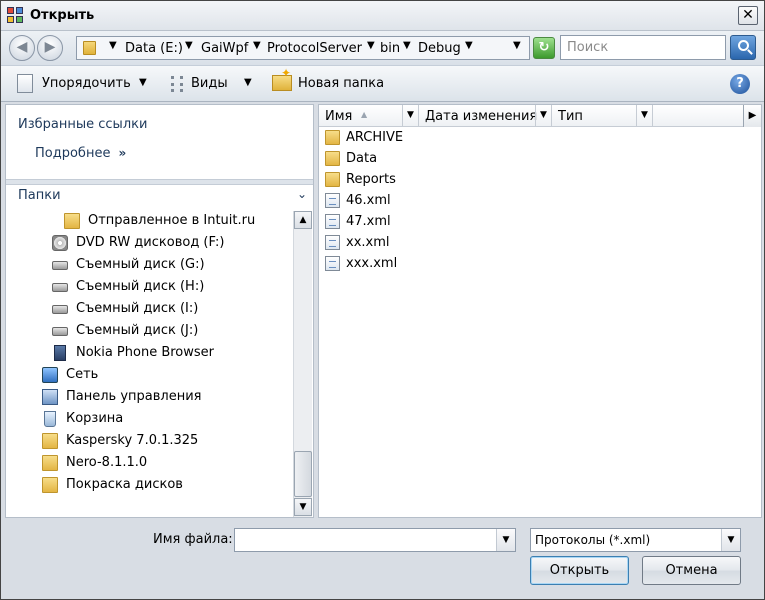  I want to click on phone-icon, so click(60, 353).